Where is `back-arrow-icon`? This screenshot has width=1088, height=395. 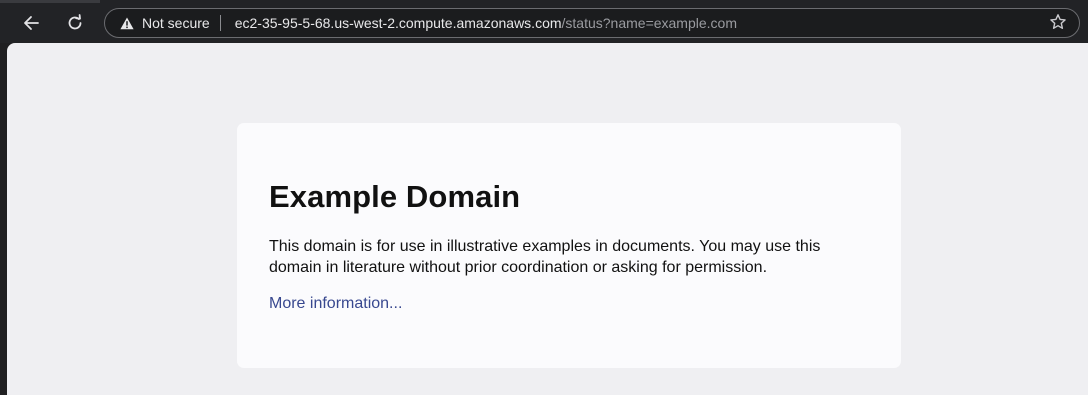
back-arrow-icon is located at coordinates (31, 23).